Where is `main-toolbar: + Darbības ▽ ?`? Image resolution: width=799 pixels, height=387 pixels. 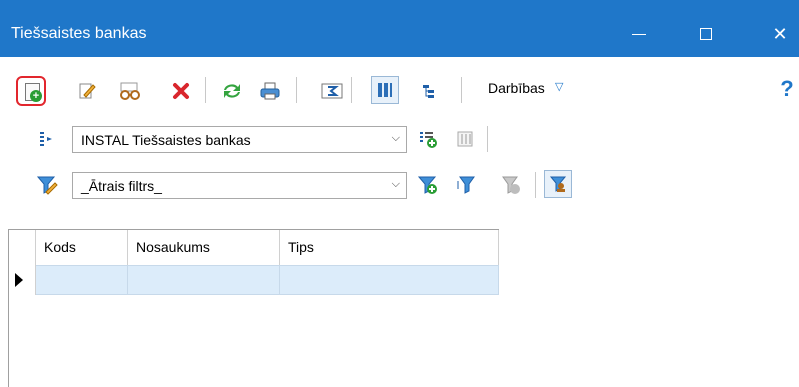
main-toolbar: + Darbības ▽ ? is located at coordinates (399, 90).